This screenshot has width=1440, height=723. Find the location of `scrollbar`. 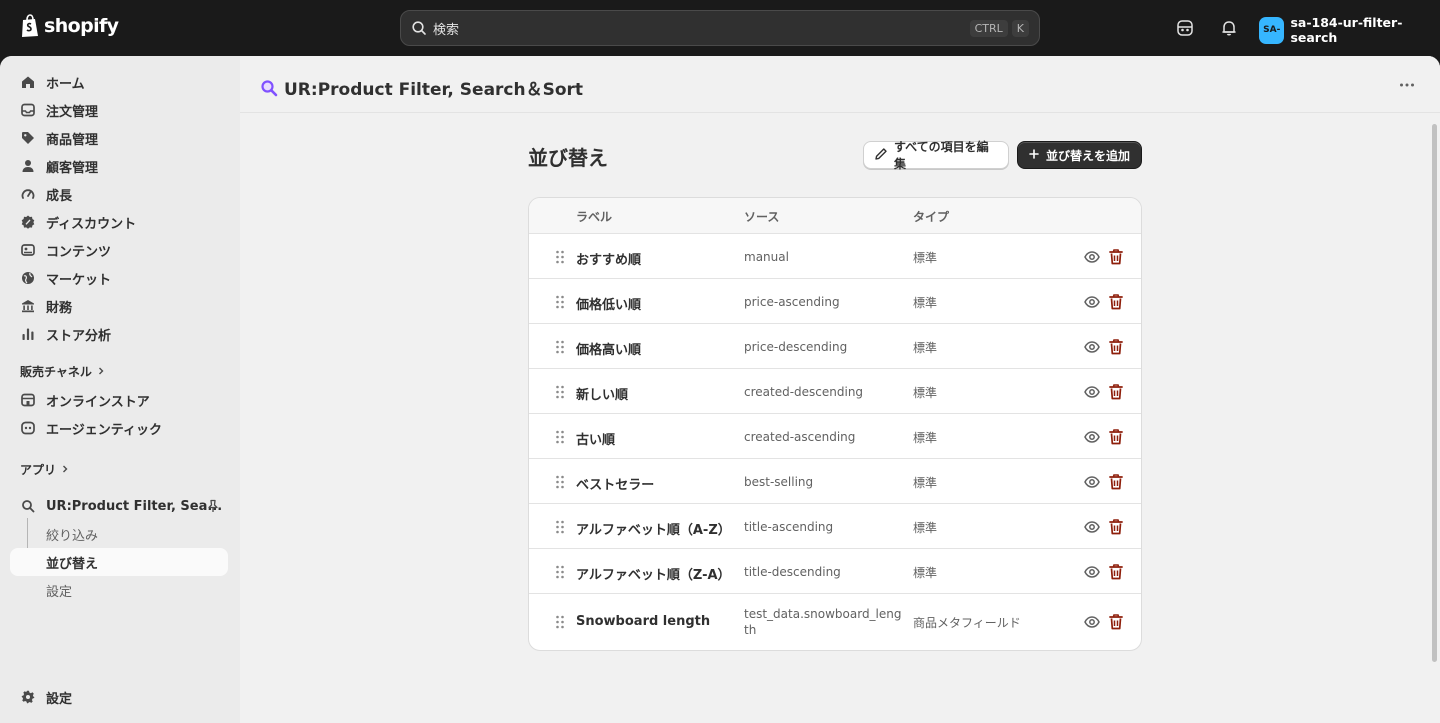

scrollbar is located at coordinates (1434, 393).